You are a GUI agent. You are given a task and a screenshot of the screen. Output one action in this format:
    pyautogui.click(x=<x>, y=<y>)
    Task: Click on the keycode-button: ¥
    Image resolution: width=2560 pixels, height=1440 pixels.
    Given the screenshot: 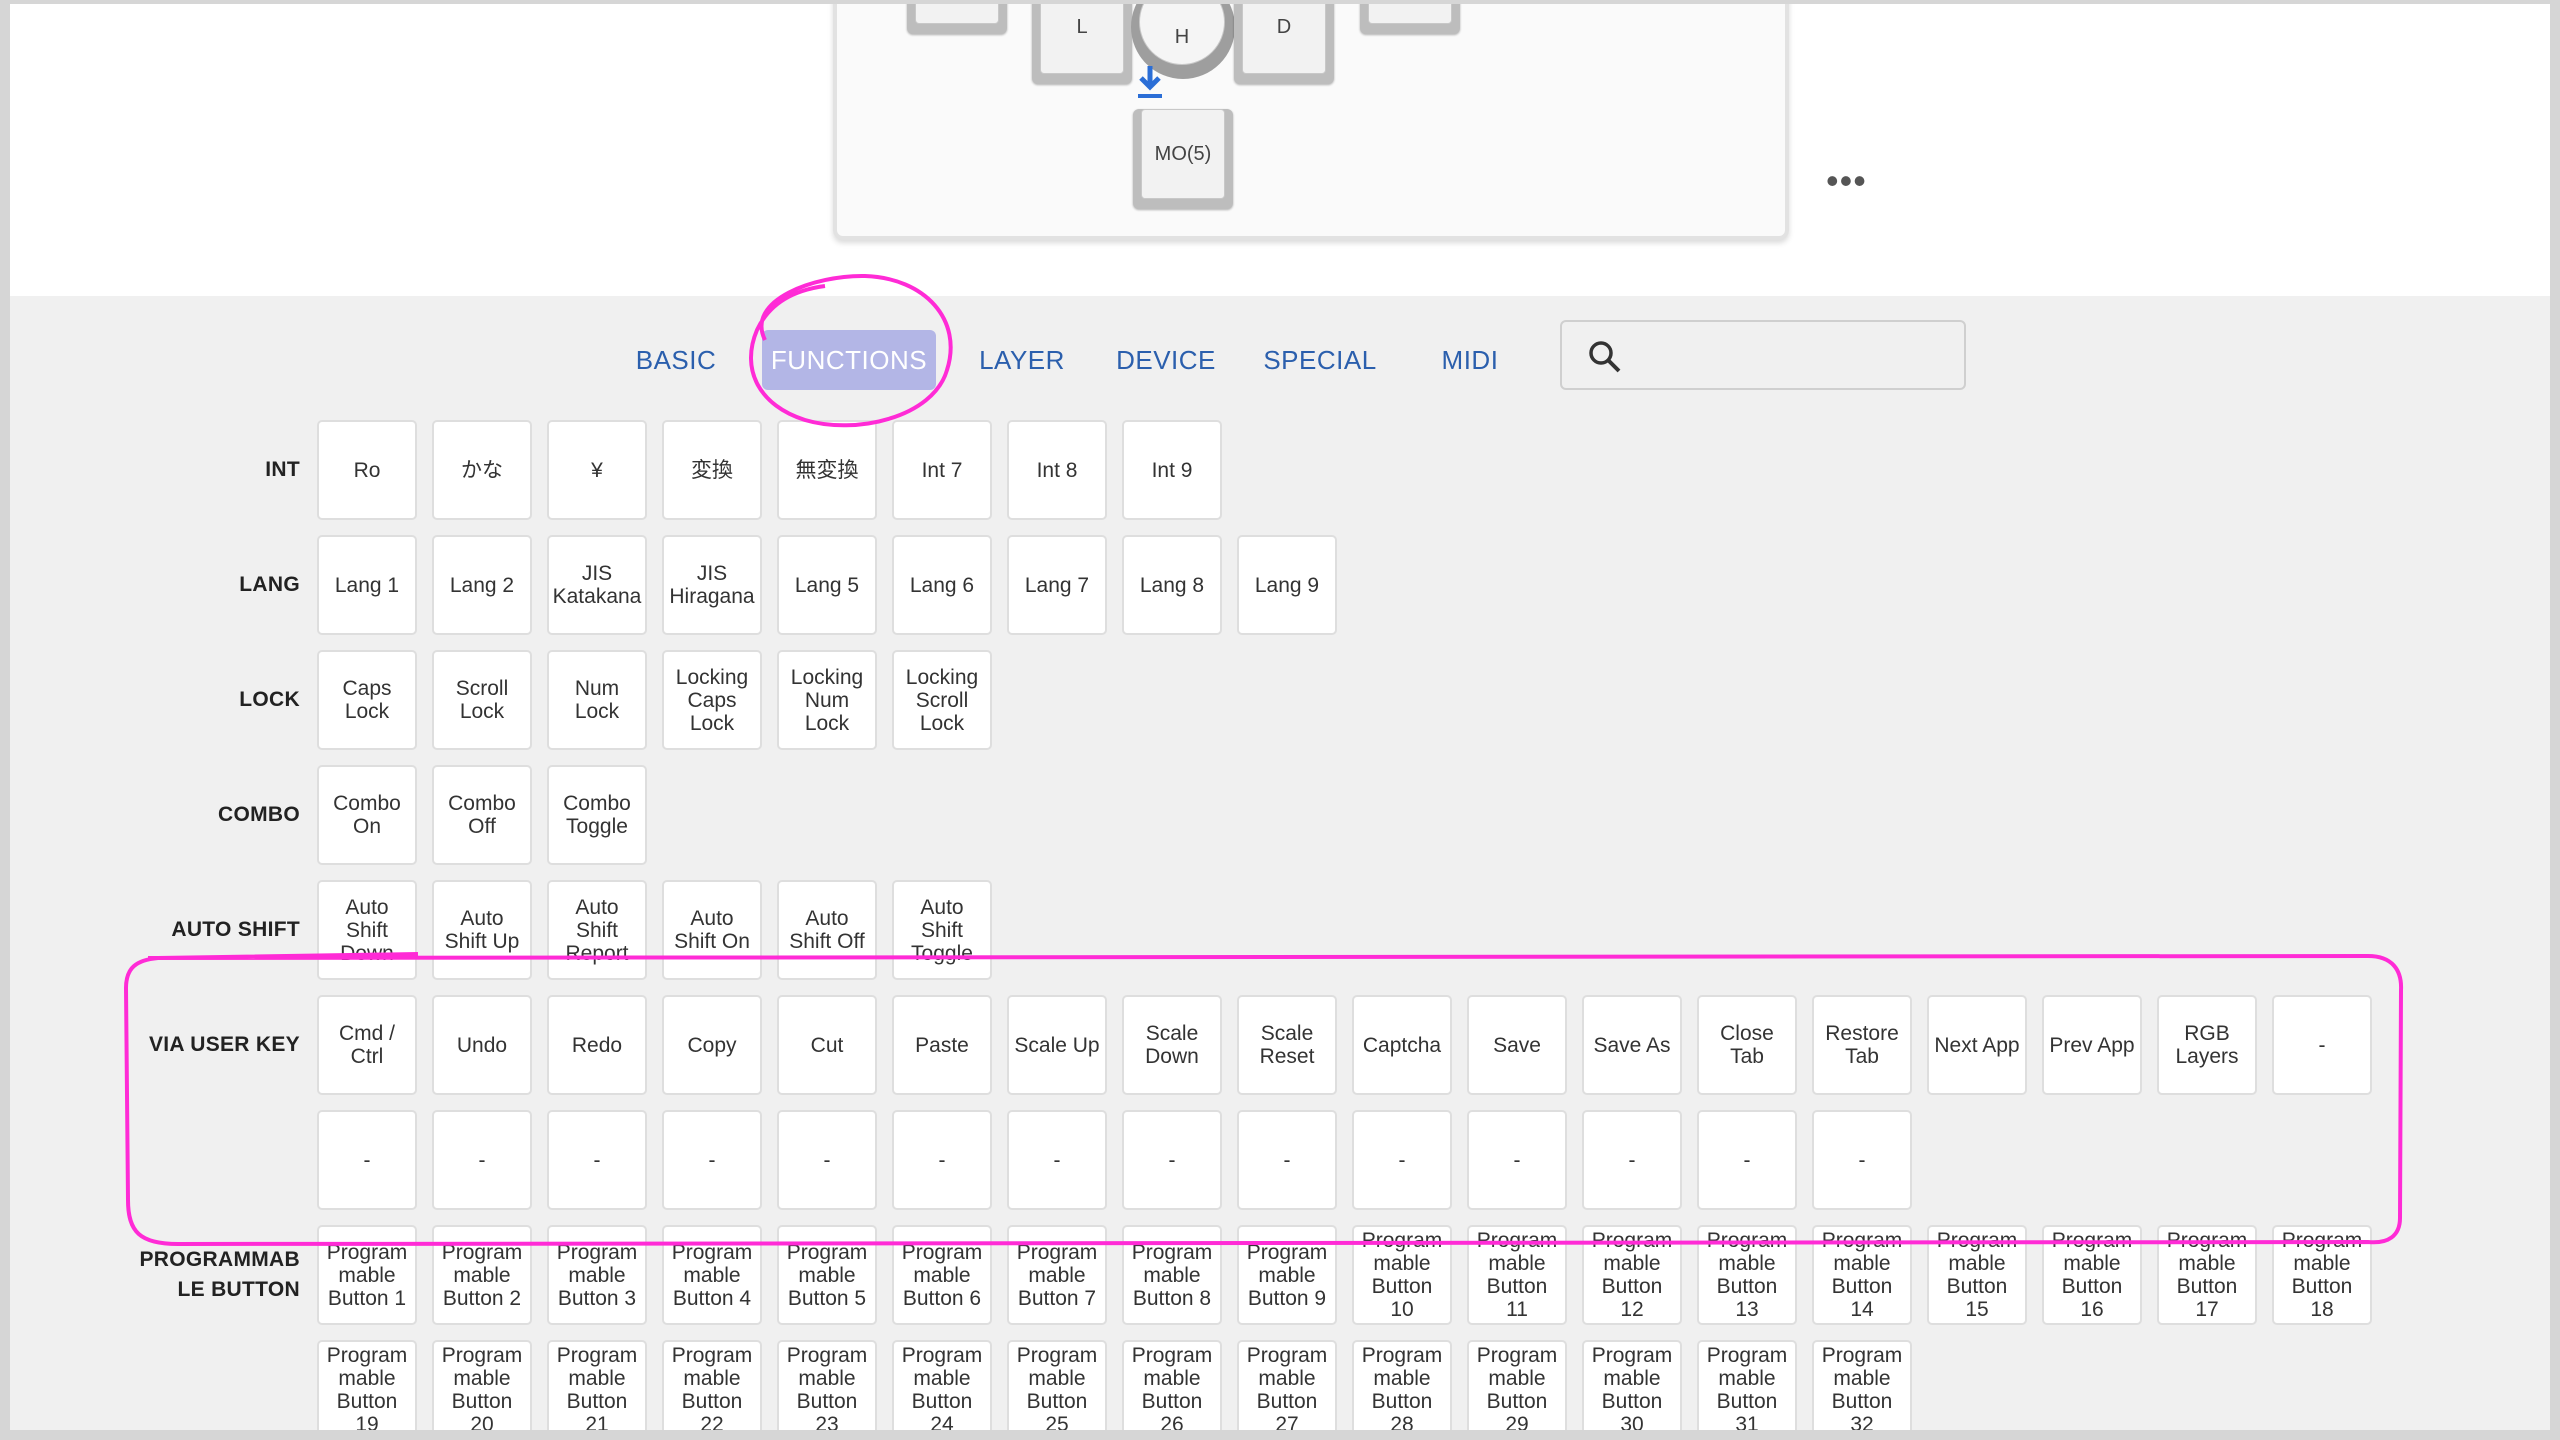 What is the action you would take?
    pyautogui.click(x=597, y=470)
    